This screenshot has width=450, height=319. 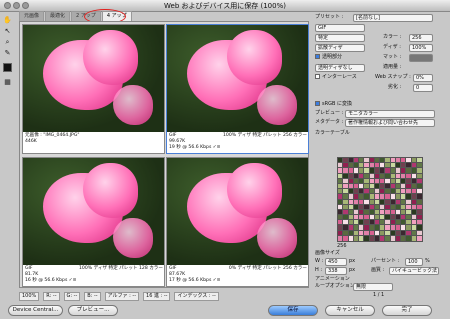 What do you see at coordinates (329, 17) in the screenshot?
I see `preset-label: プリセット :` at bounding box center [329, 17].